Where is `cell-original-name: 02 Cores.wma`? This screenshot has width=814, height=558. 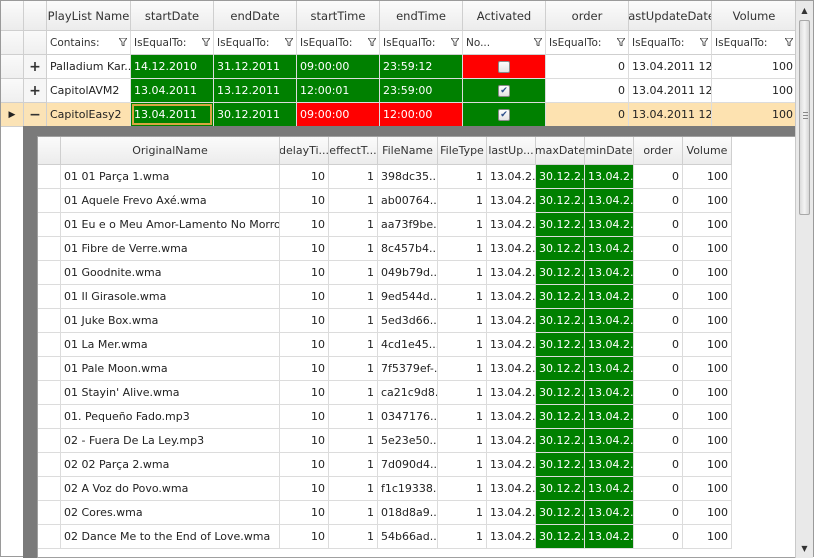
cell-original-name: 02 Cores.wma is located at coordinates (170, 513).